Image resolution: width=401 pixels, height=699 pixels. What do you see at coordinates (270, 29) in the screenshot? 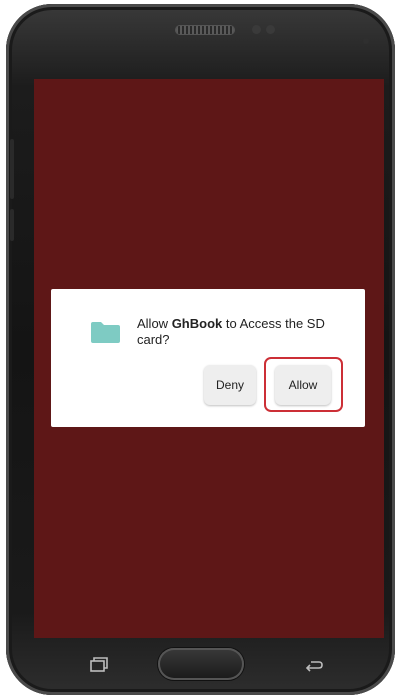
I see `light-sensor` at bounding box center [270, 29].